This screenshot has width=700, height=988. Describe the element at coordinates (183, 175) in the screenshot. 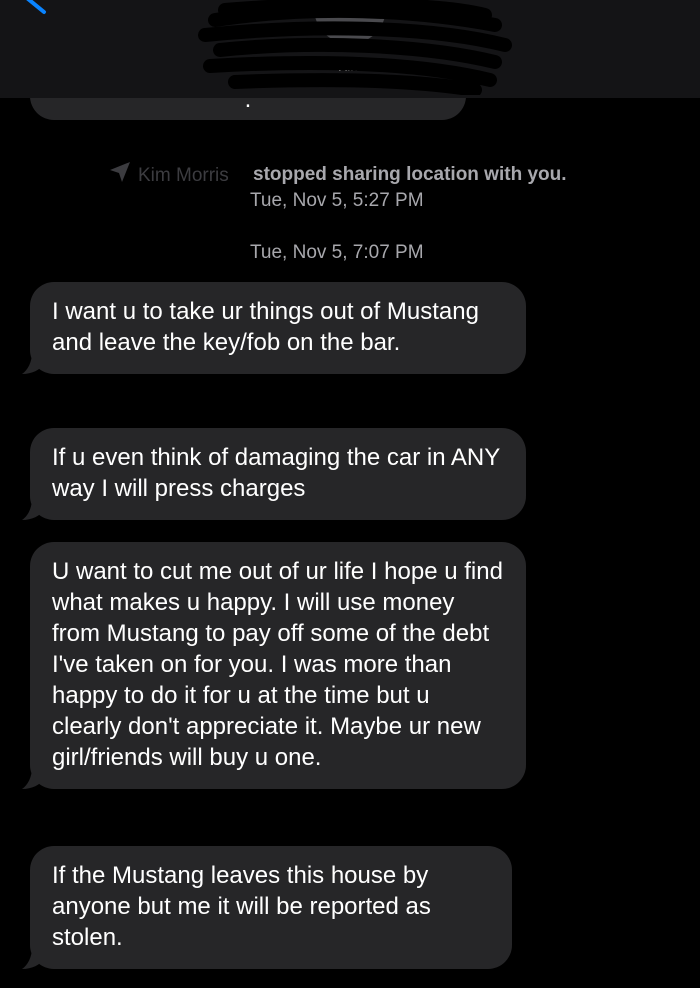

I see `redacted-contact-name: Kim Morris` at that location.